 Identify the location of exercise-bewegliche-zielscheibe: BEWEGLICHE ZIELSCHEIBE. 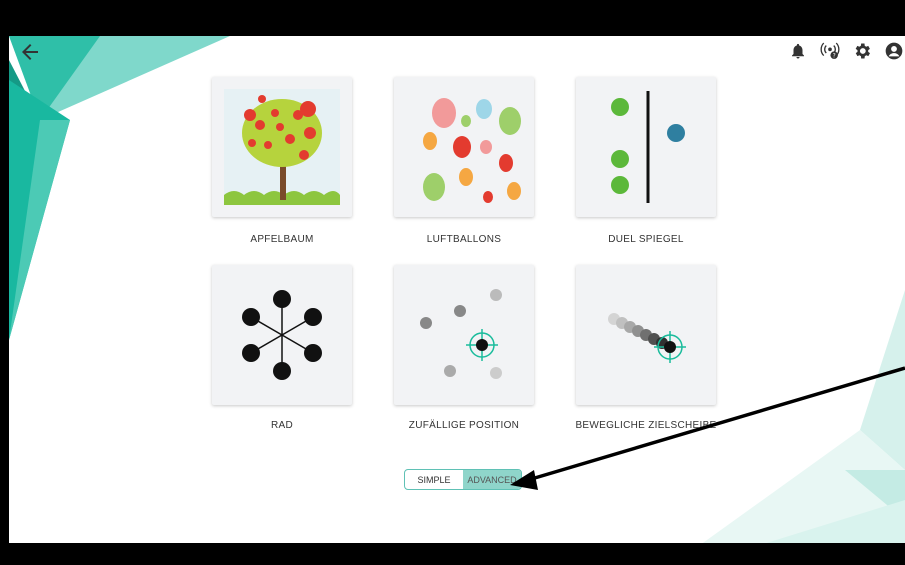
(645, 348).